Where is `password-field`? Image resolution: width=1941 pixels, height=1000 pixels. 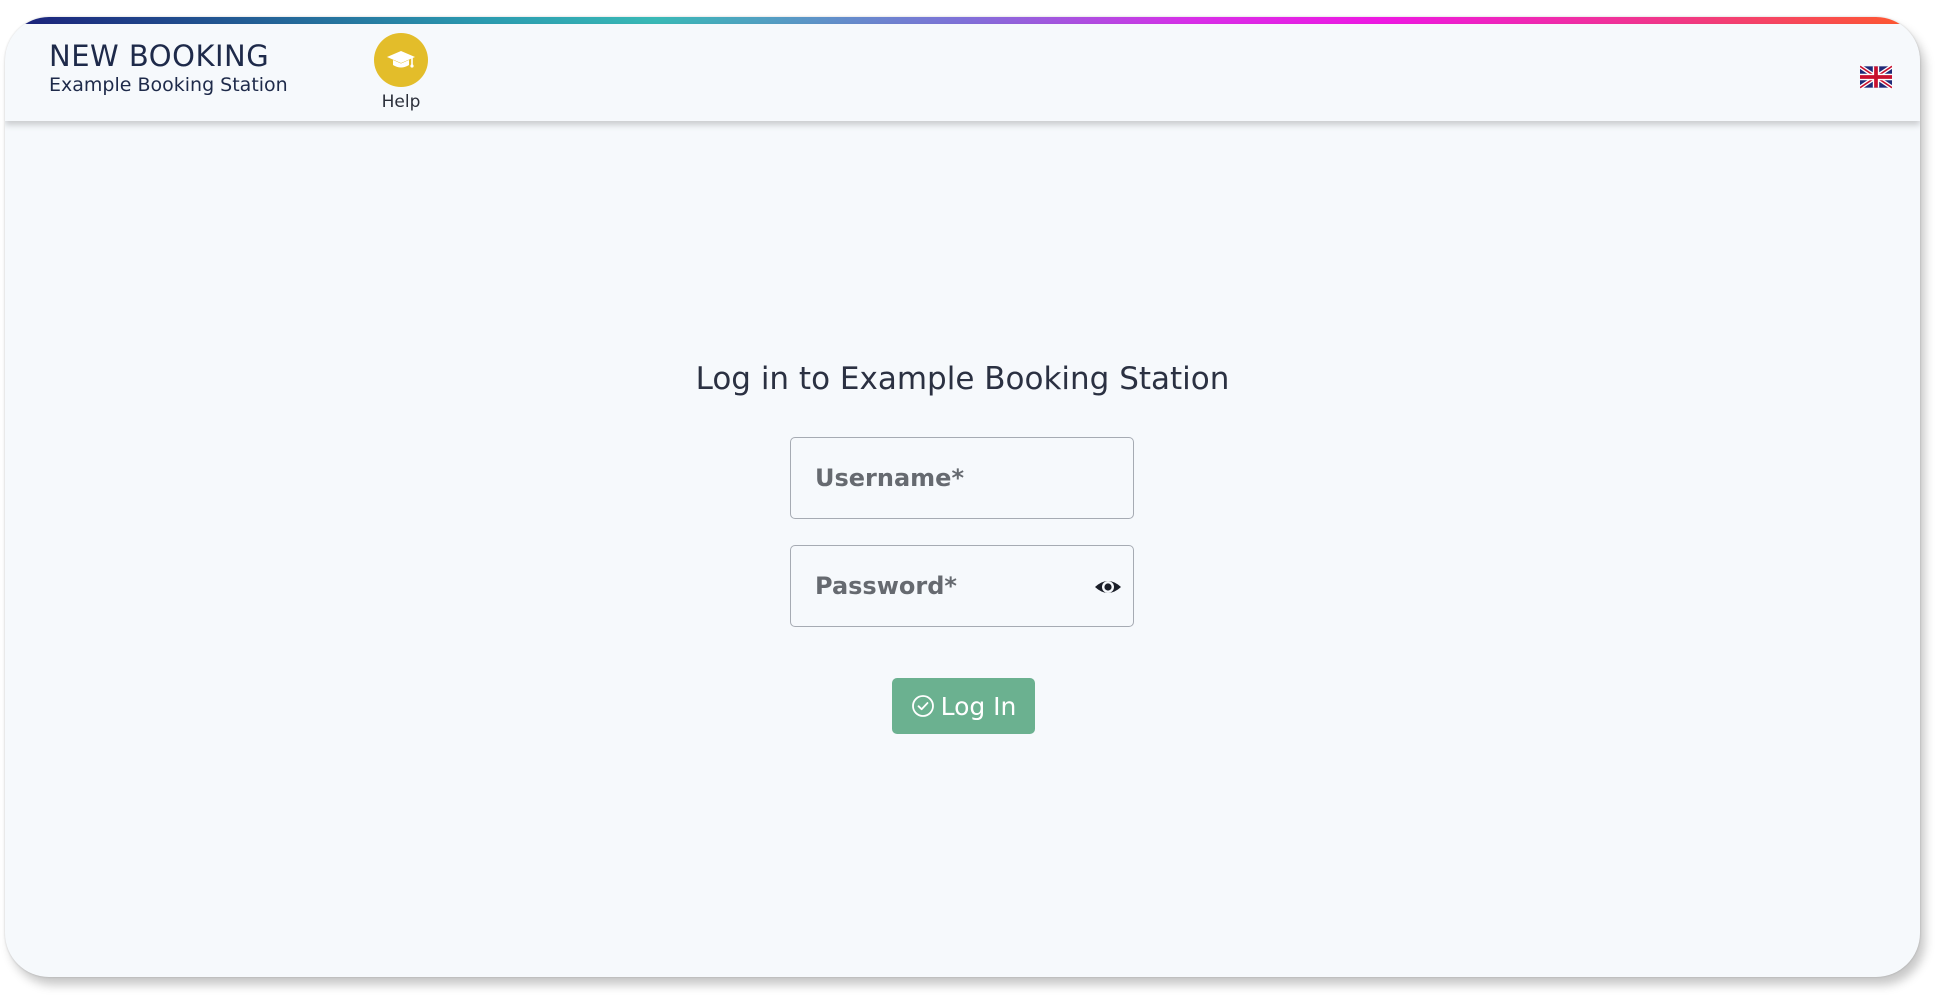
password-field is located at coordinates (962, 586).